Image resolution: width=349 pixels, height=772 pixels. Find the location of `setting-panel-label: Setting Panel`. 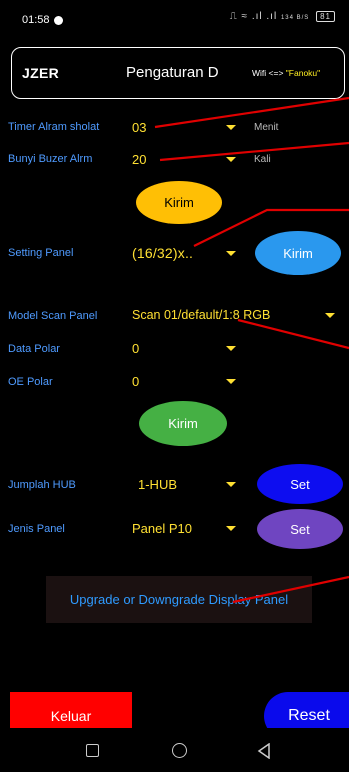

setting-panel-label: Setting Panel is located at coordinates (41, 253).